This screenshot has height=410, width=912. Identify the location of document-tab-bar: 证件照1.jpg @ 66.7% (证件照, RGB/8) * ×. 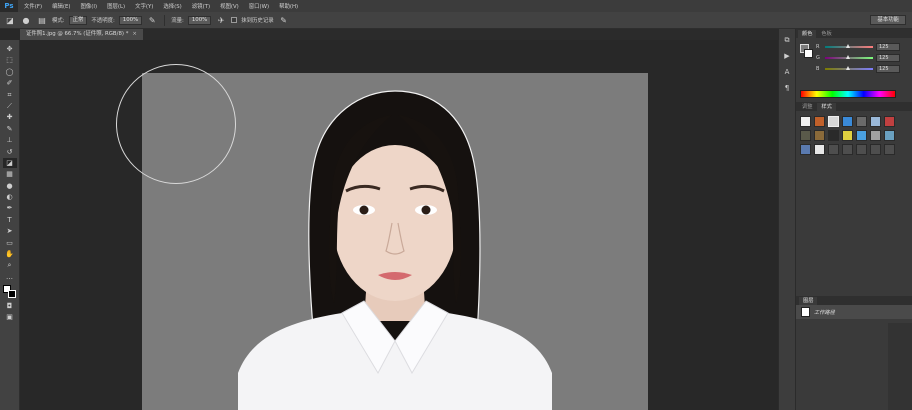
(399, 34).